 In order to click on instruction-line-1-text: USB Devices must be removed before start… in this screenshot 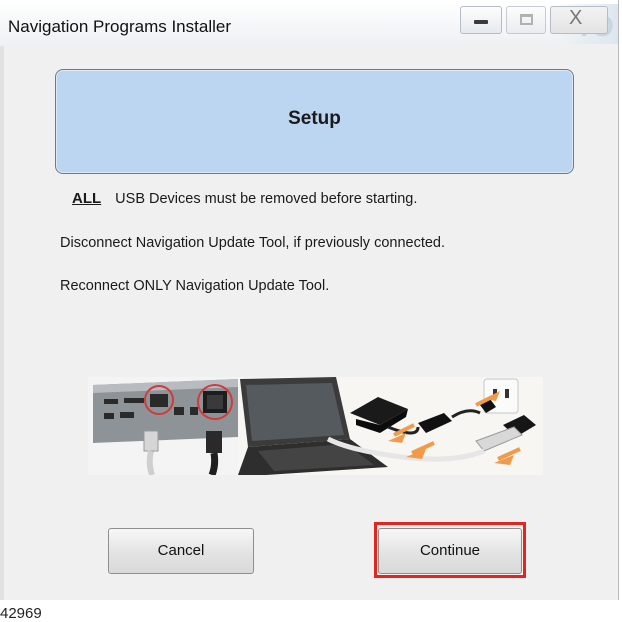, I will do `click(266, 199)`.